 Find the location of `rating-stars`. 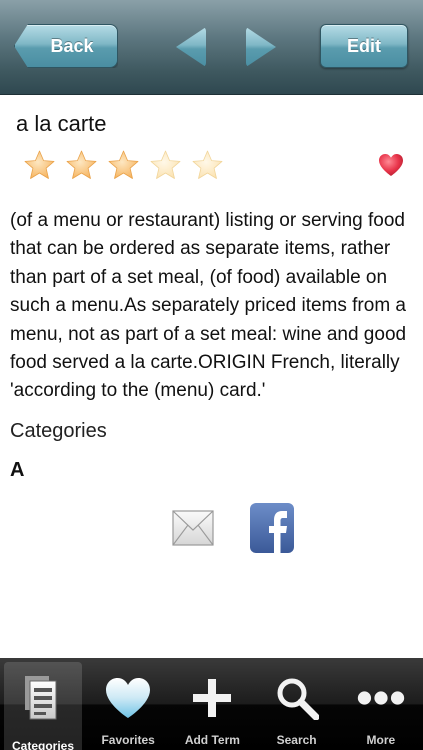

rating-stars is located at coordinates (123, 165).